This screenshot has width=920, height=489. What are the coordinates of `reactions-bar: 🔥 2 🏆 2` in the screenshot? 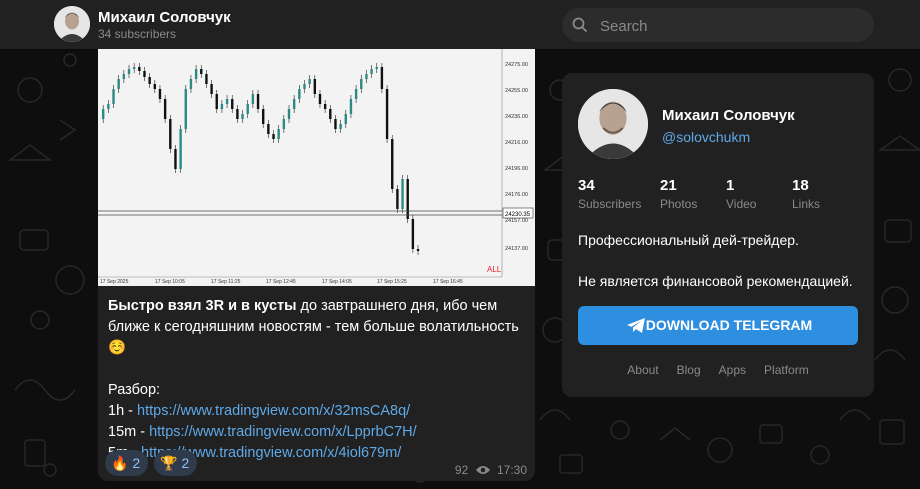 It's located at (154, 463).